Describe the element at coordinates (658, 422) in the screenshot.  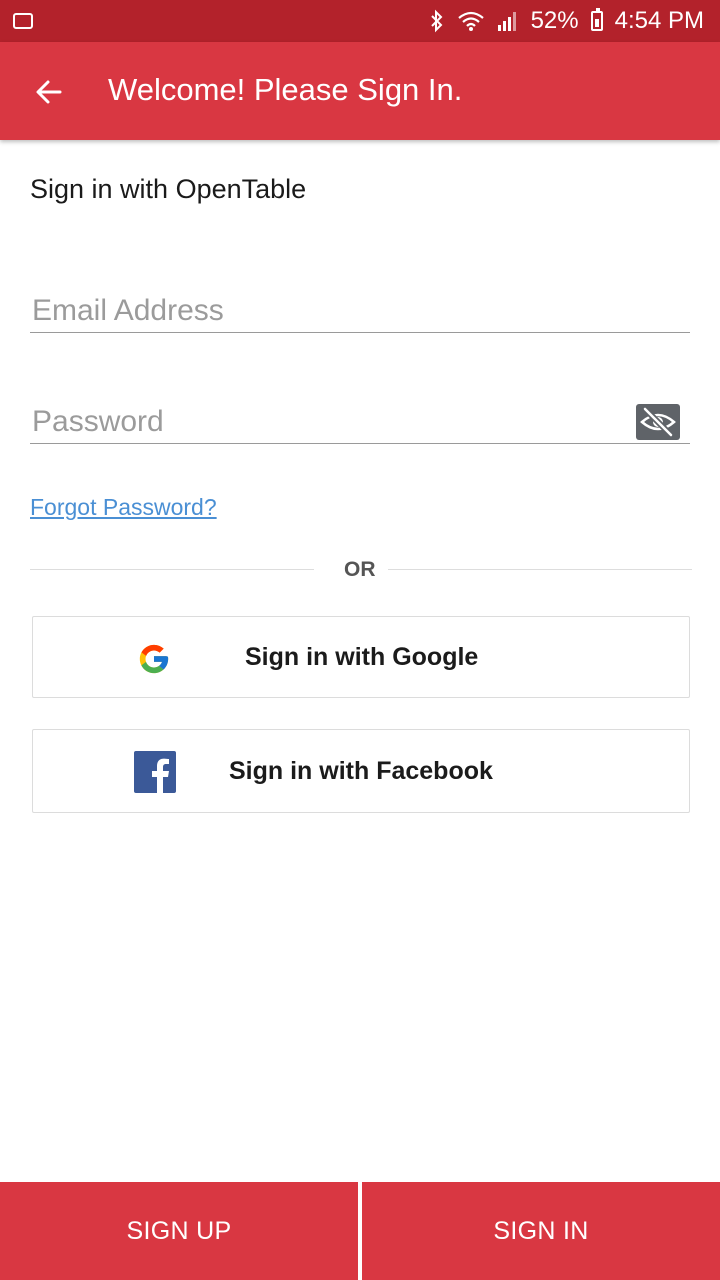
I see `eye-off-icon` at that location.